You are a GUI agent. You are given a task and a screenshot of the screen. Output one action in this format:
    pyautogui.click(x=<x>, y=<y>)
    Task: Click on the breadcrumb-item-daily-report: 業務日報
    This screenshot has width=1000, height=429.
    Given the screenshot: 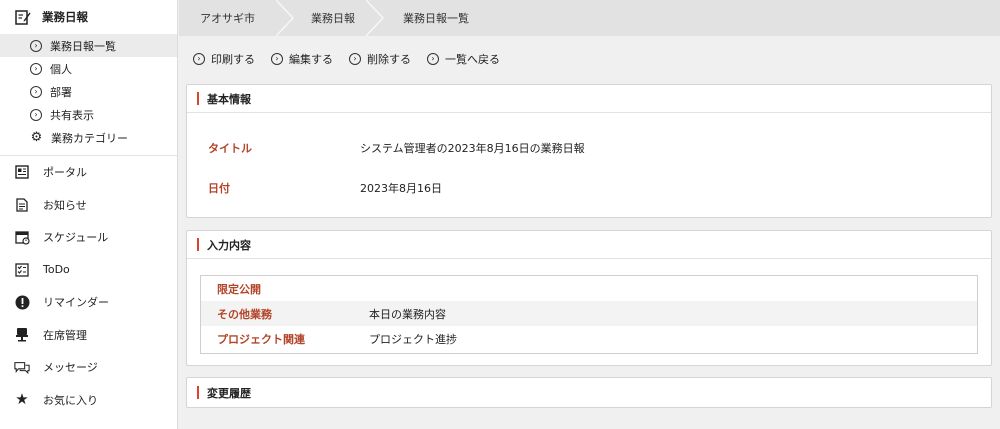 What is the action you would take?
    pyautogui.click(x=339, y=18)
    